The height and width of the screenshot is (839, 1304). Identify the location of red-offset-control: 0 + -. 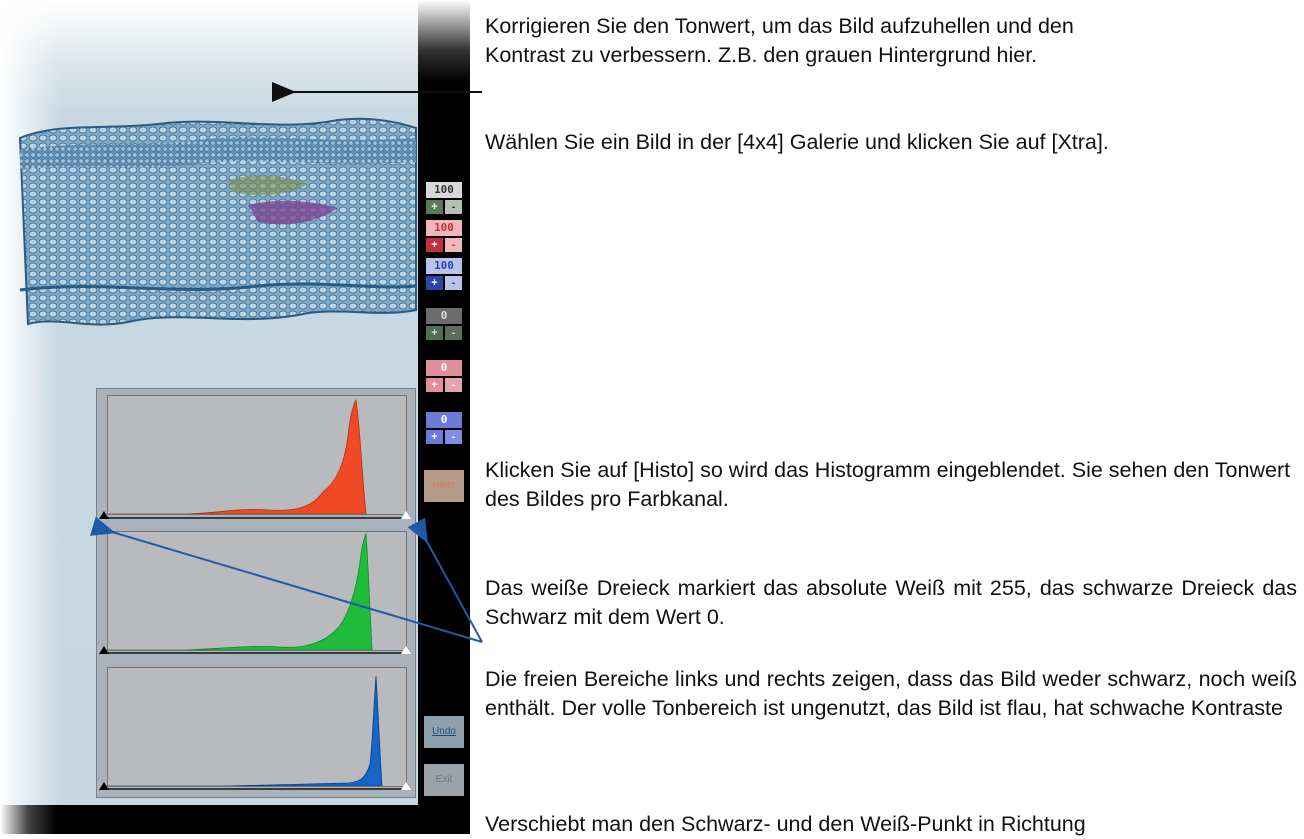
(446, 376).